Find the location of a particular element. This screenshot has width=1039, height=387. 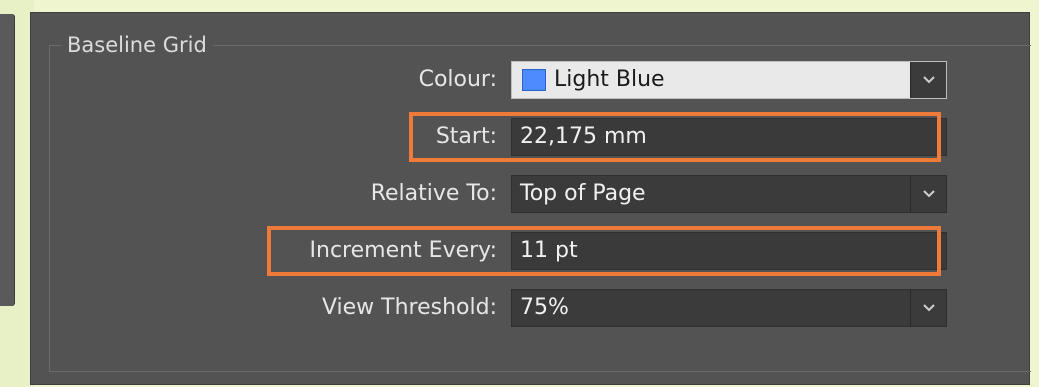

start-label: Start: is located at coordinates (466, 136).